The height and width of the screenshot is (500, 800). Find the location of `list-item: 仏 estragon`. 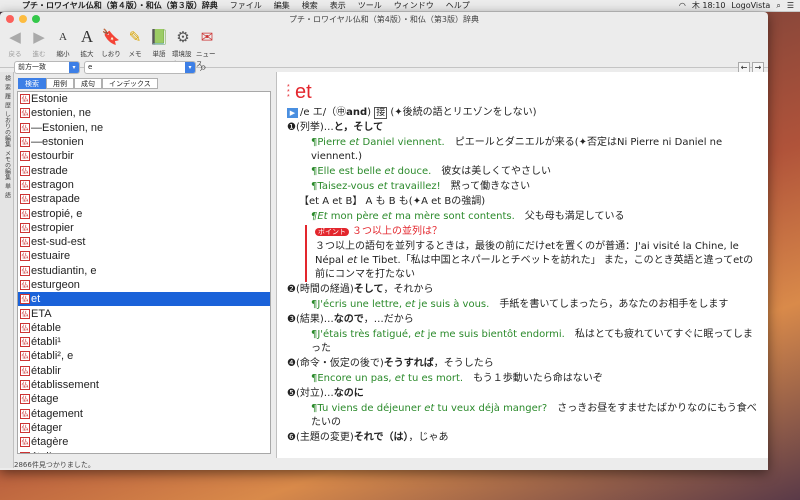

list-item: 仏 estragon is located at coordinates (144, 185).